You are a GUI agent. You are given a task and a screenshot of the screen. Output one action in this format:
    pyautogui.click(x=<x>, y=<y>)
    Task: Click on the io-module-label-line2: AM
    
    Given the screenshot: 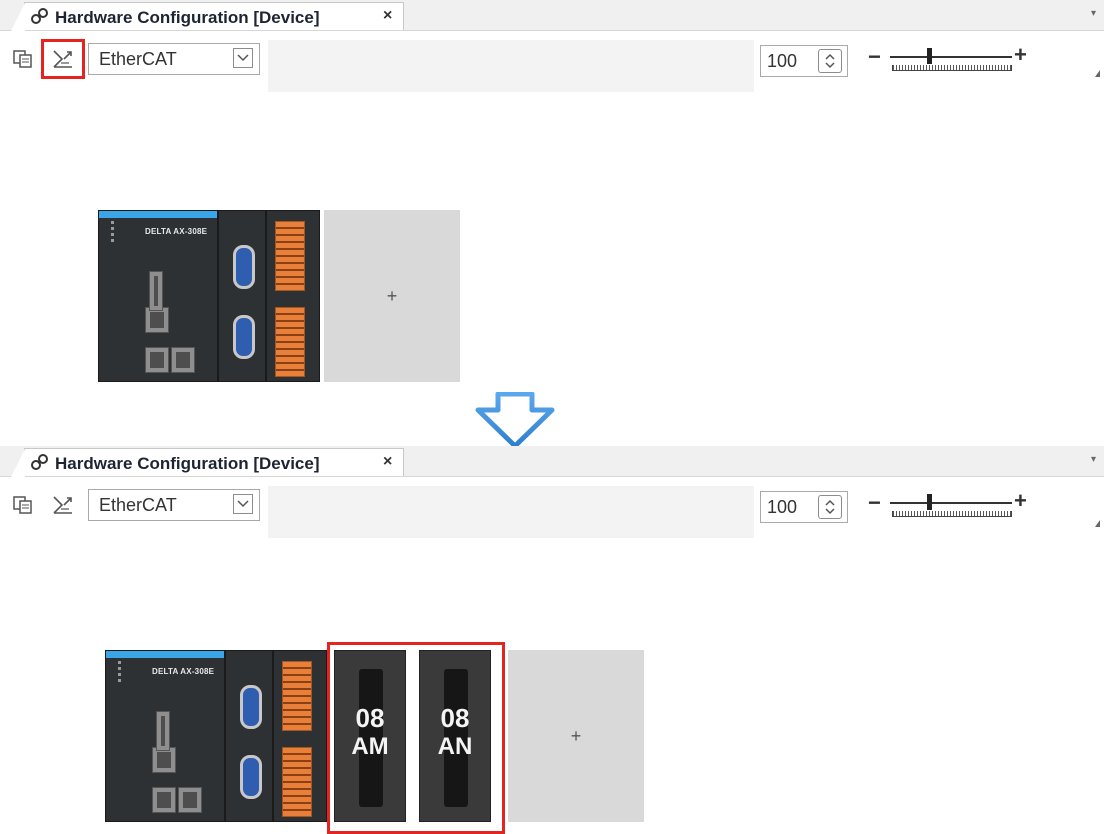 What is the action you would take?
    pyautogui.click(x=370, y=746)
    